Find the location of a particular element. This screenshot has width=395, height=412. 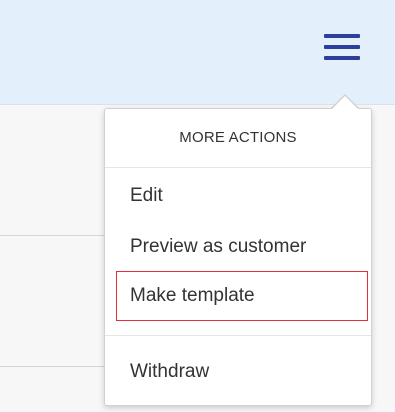

menu-item-edit: Edit is located at coordinates (238, 196).